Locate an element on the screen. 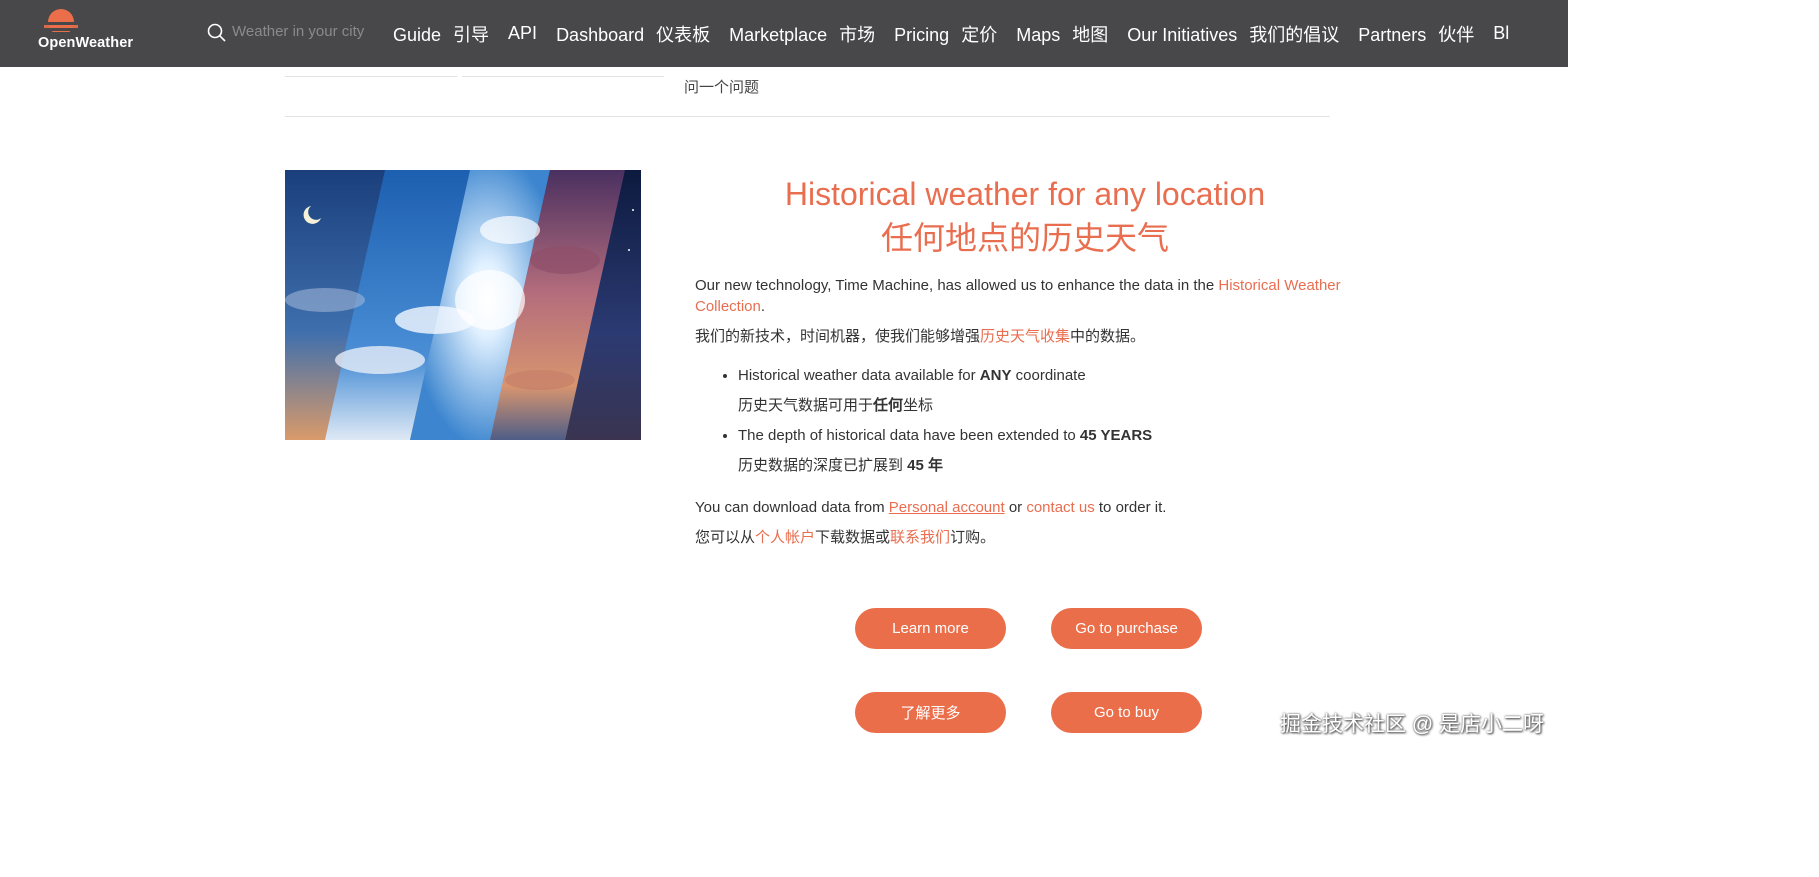 The width and height of the screenshot is (1819, 877). tabs-row: 问一个问题 is located at coordinates (807, 92).